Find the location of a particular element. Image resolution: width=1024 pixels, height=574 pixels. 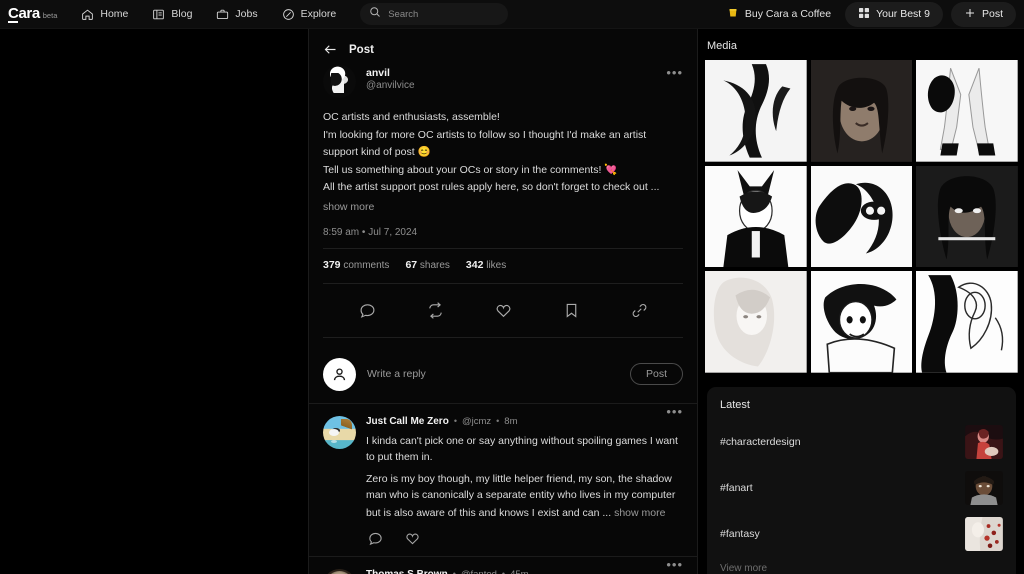

reply-input is located at coordinates (493, 374).